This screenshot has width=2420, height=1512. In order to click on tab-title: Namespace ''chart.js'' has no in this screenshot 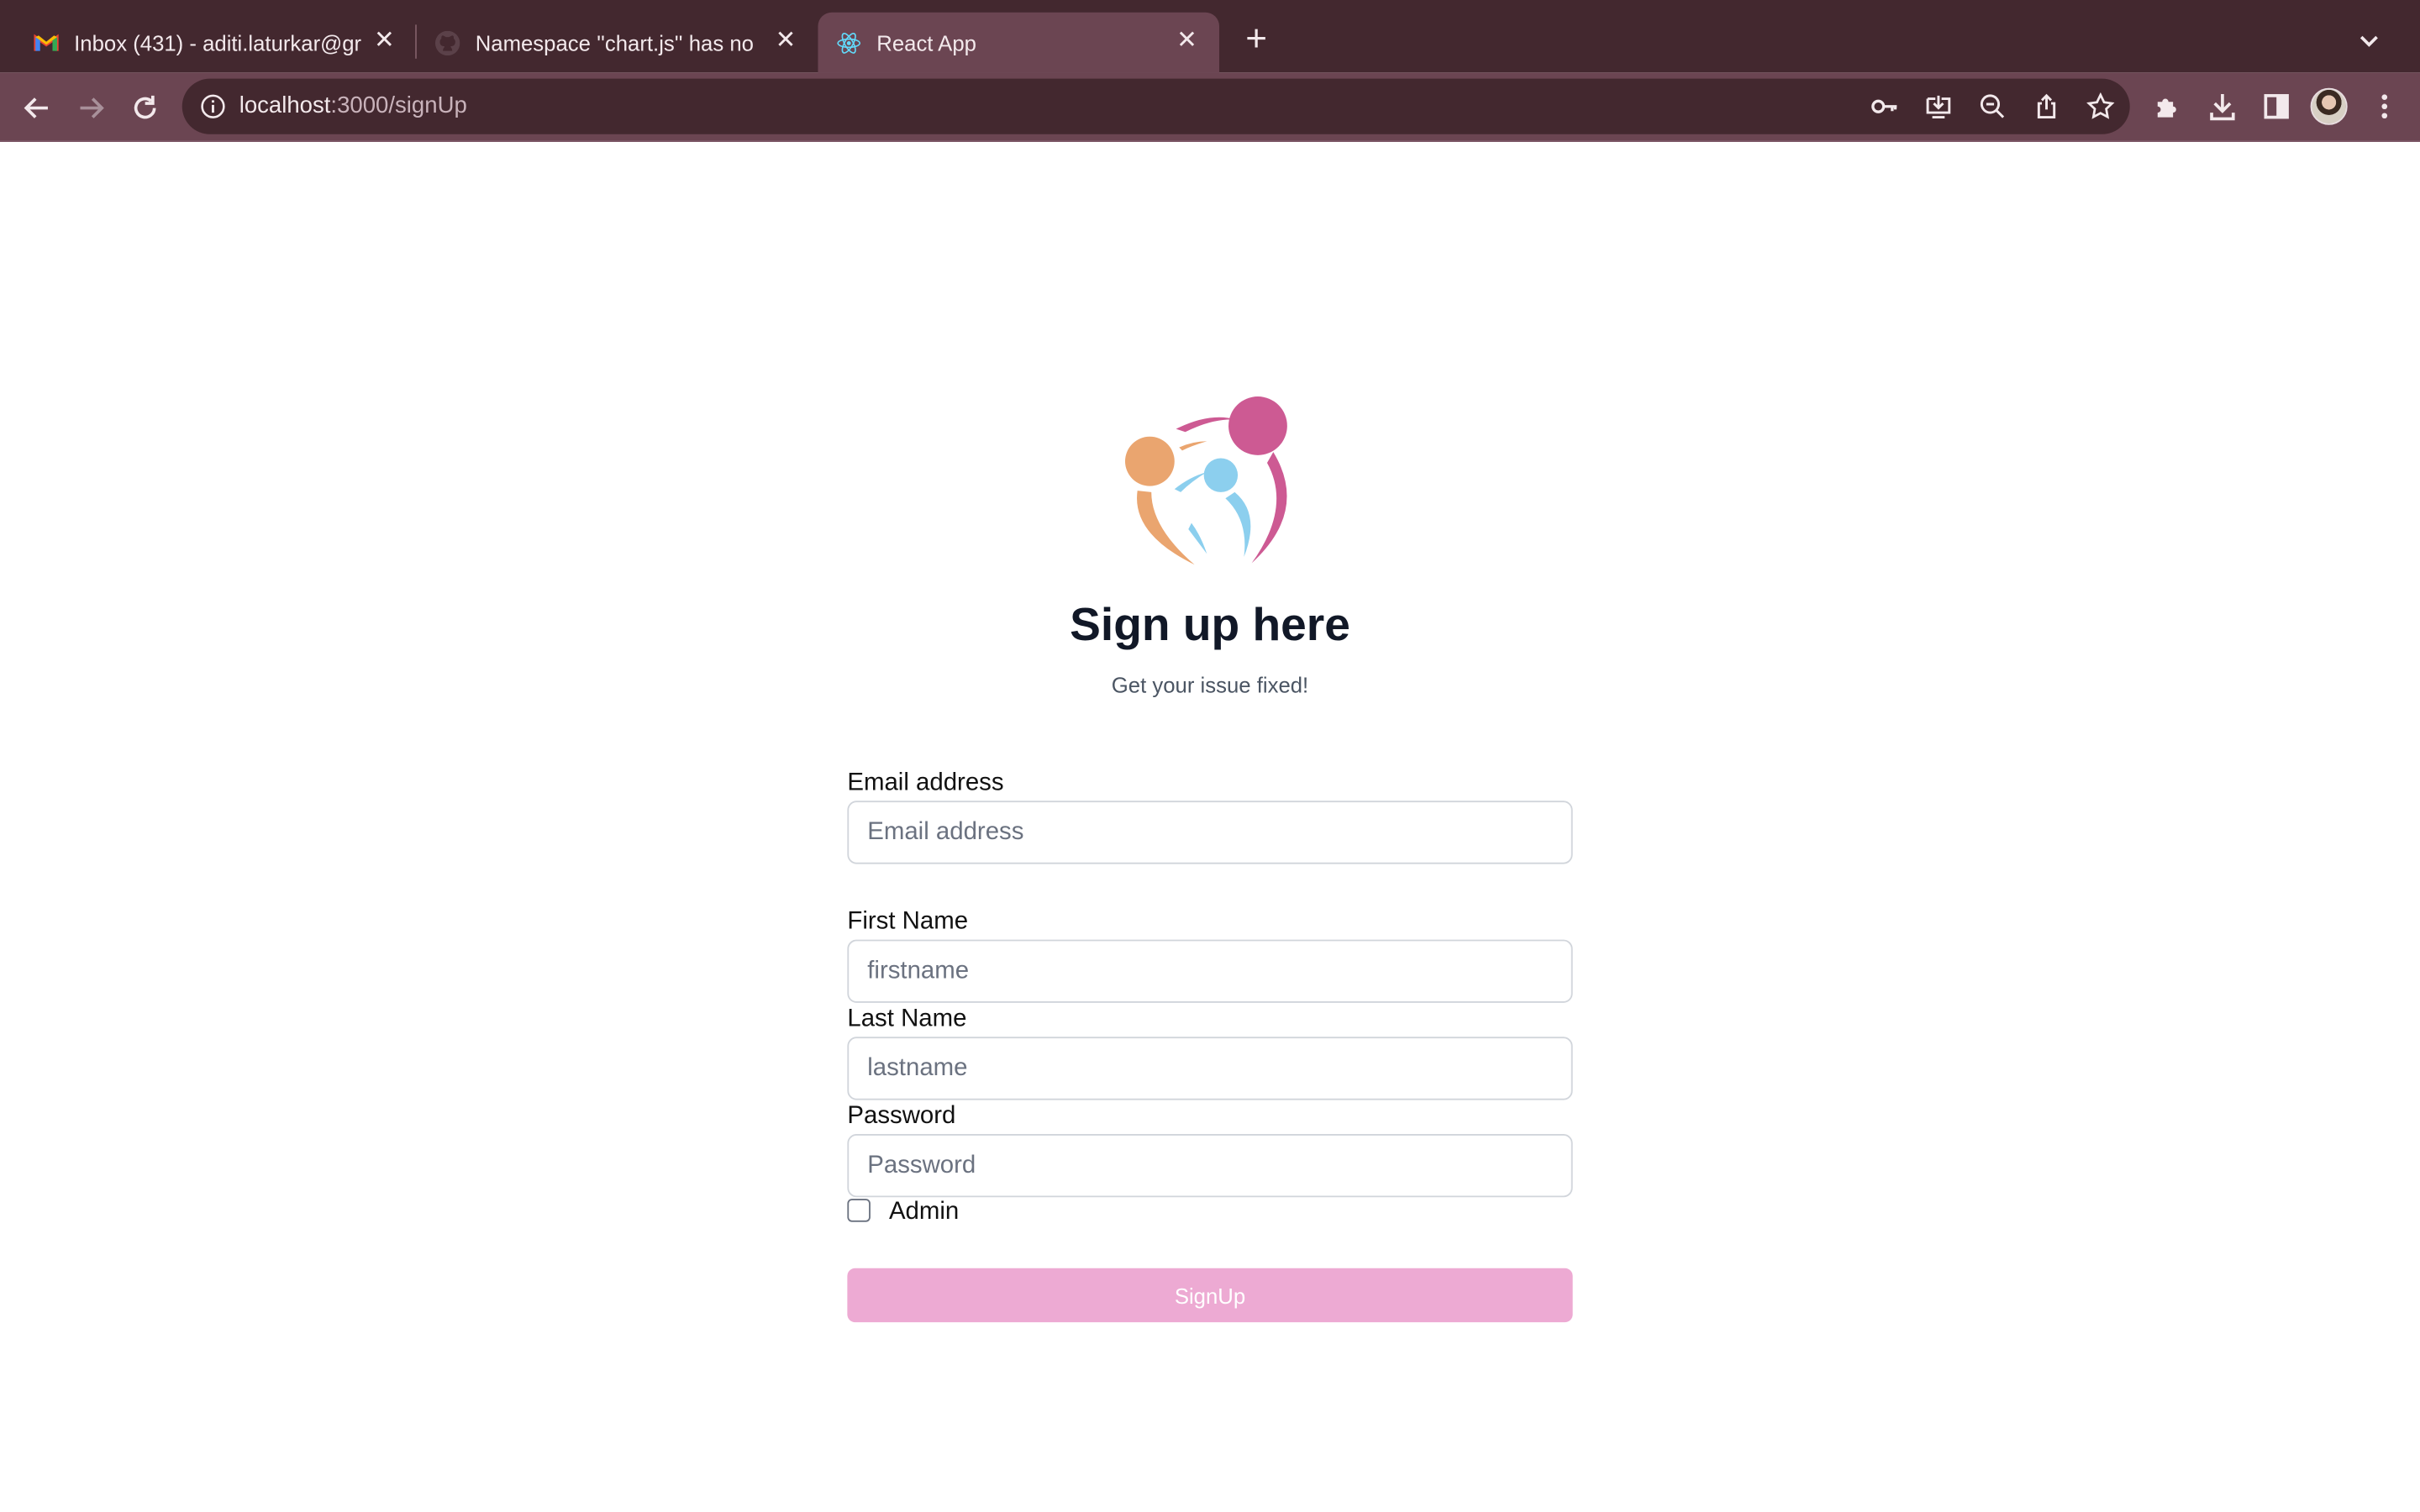, I will do `click(614, 42)`.